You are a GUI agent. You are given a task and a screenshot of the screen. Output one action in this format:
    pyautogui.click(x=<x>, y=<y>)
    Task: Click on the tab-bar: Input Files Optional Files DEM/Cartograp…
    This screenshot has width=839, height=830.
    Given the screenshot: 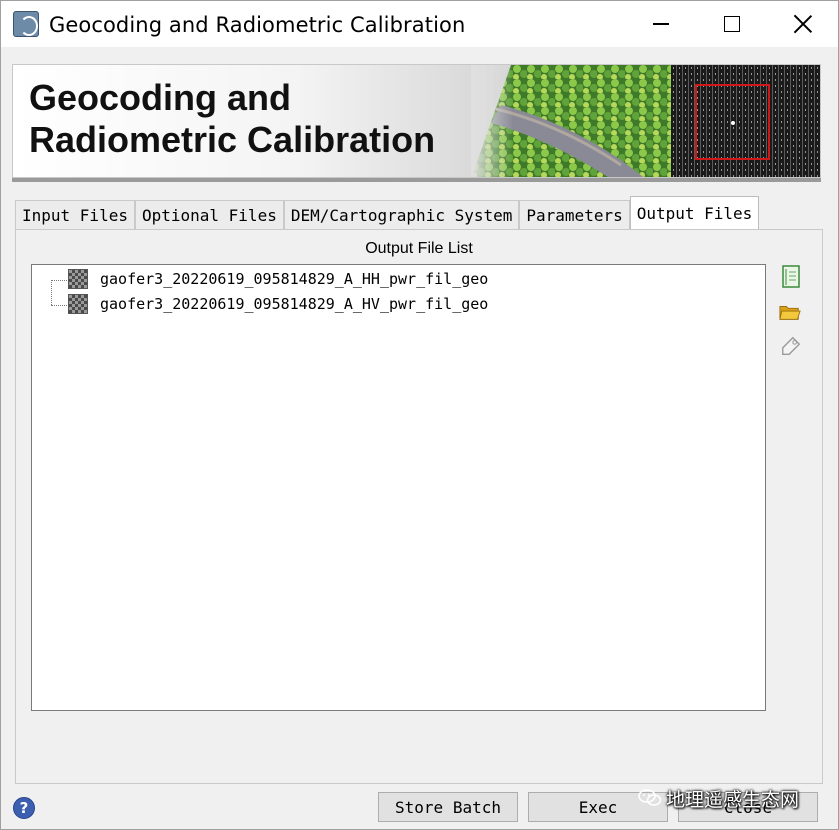 What is the action you would take?
    pyautogui.click(x=387, y=213)
    